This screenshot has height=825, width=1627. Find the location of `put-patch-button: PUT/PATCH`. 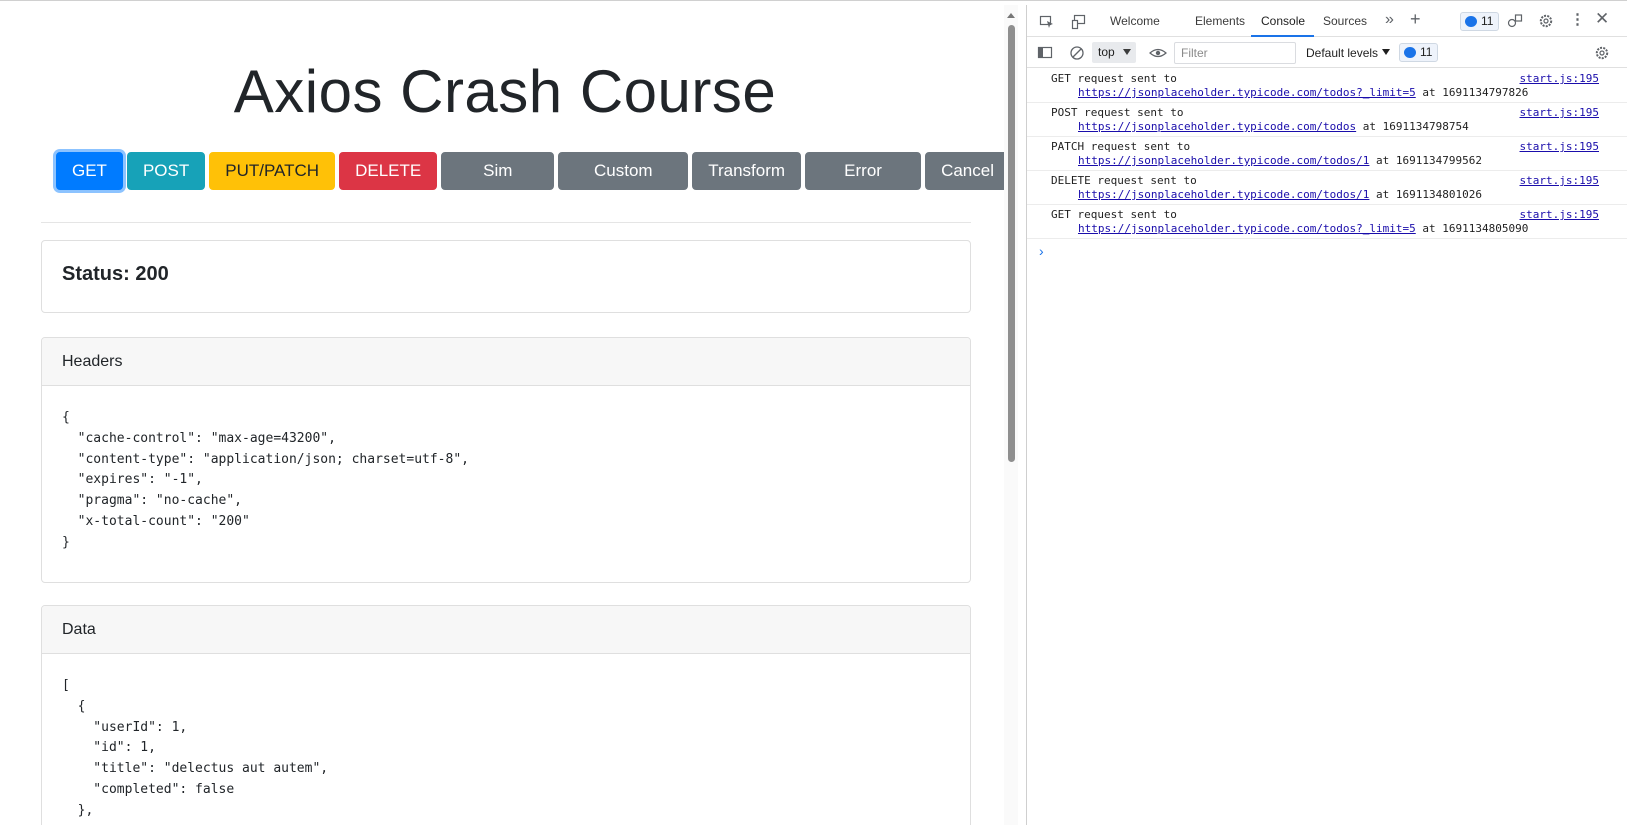

put-patch-button: PUT/PATCH is located at coordinates (272, 171).